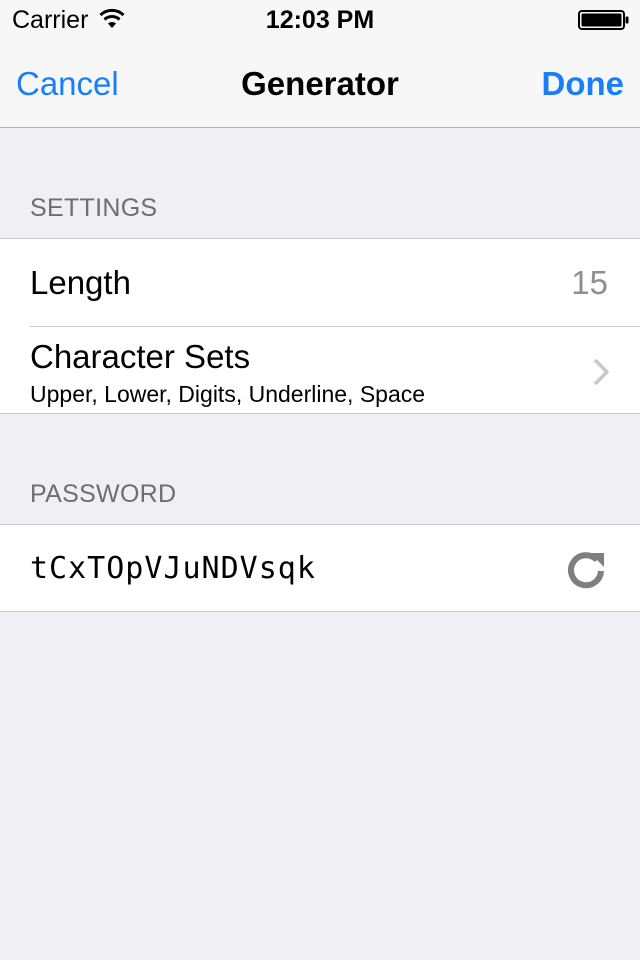  I want to click on length-label: Length, so click(80, 282).